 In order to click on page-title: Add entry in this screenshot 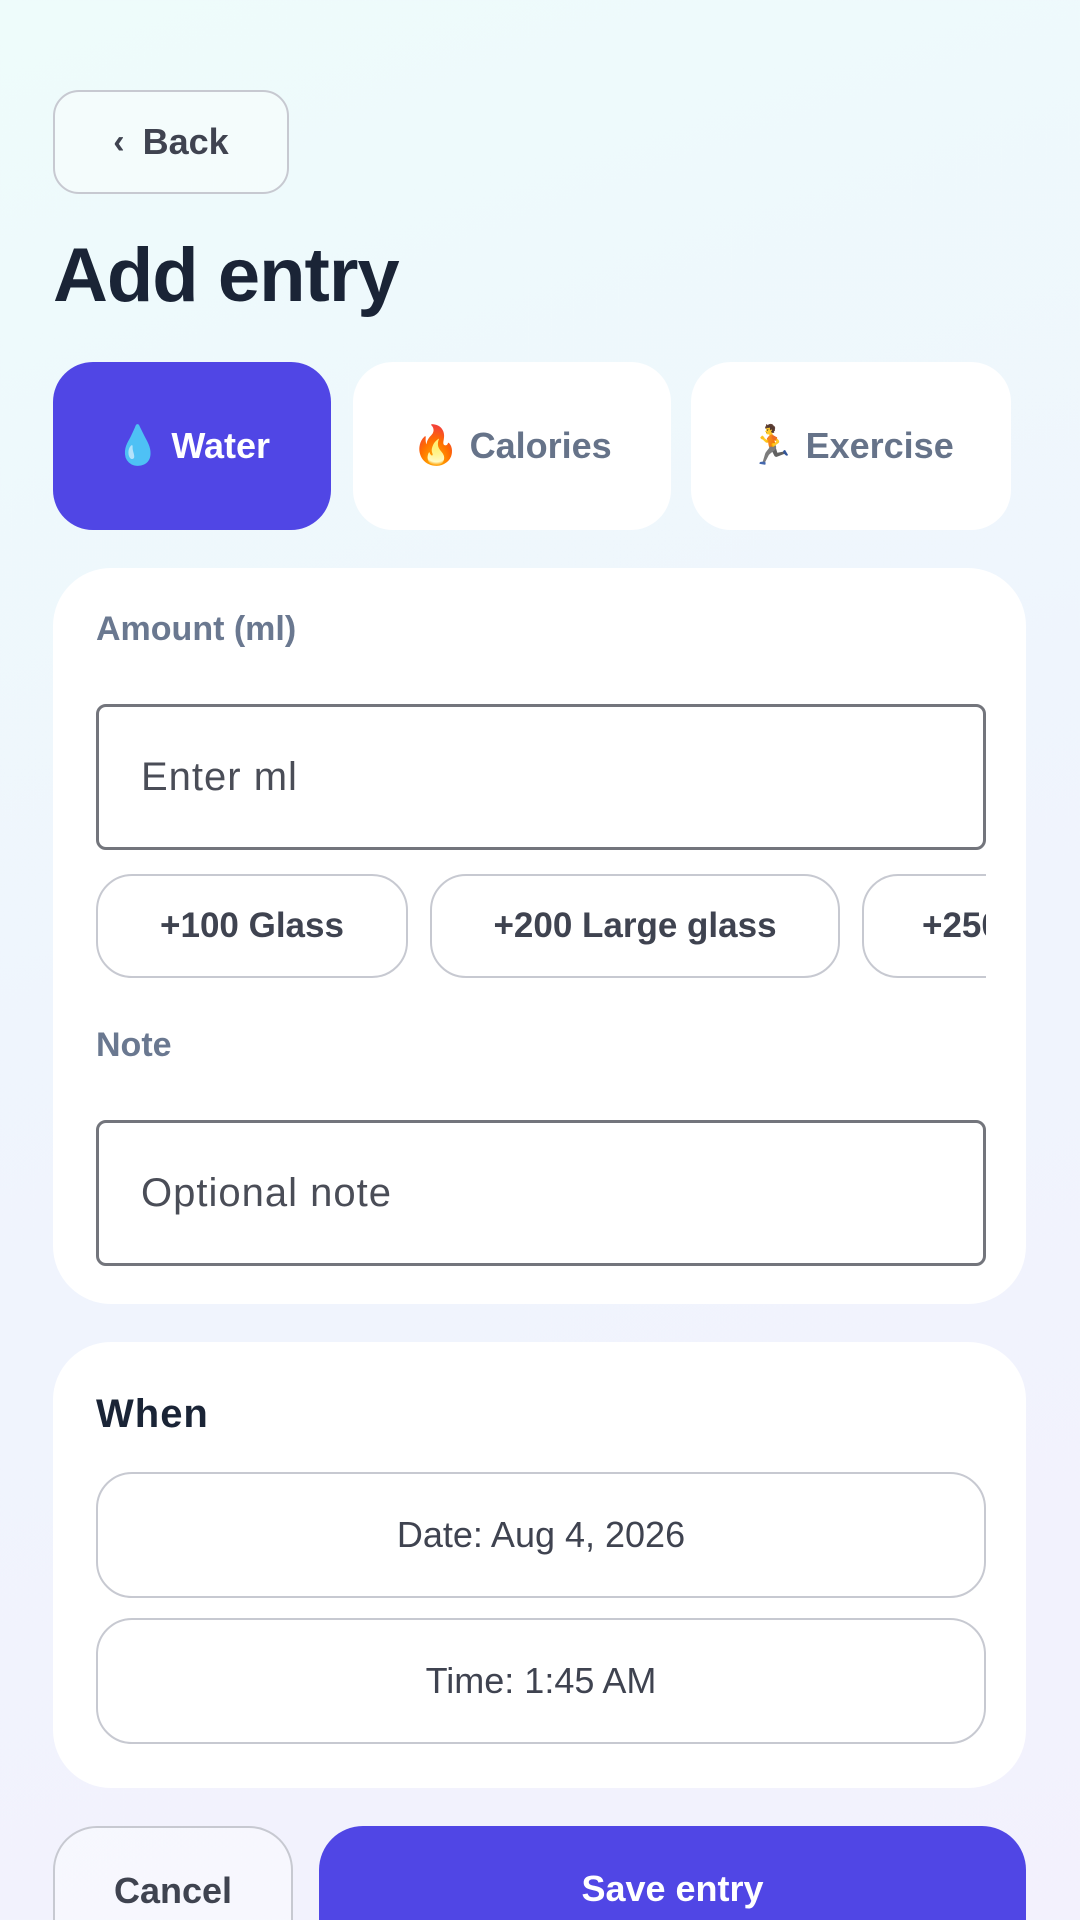, I will do `click(226, 275)`.